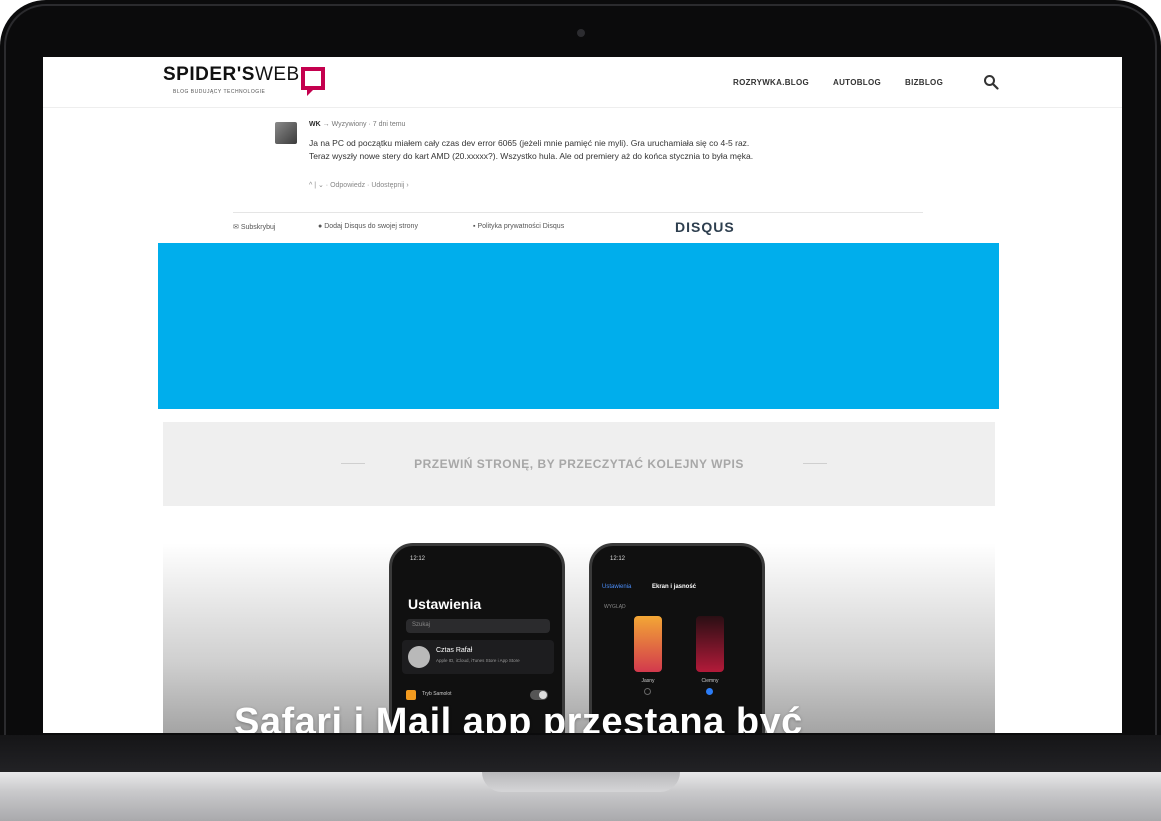 The height and width of the screenshot is (821, 1161). What do you see at coordinates (857, 82) in the screenshot?
I see `nav-link-autoblog: AUTOBLOG` at bounding box center [857, 82].